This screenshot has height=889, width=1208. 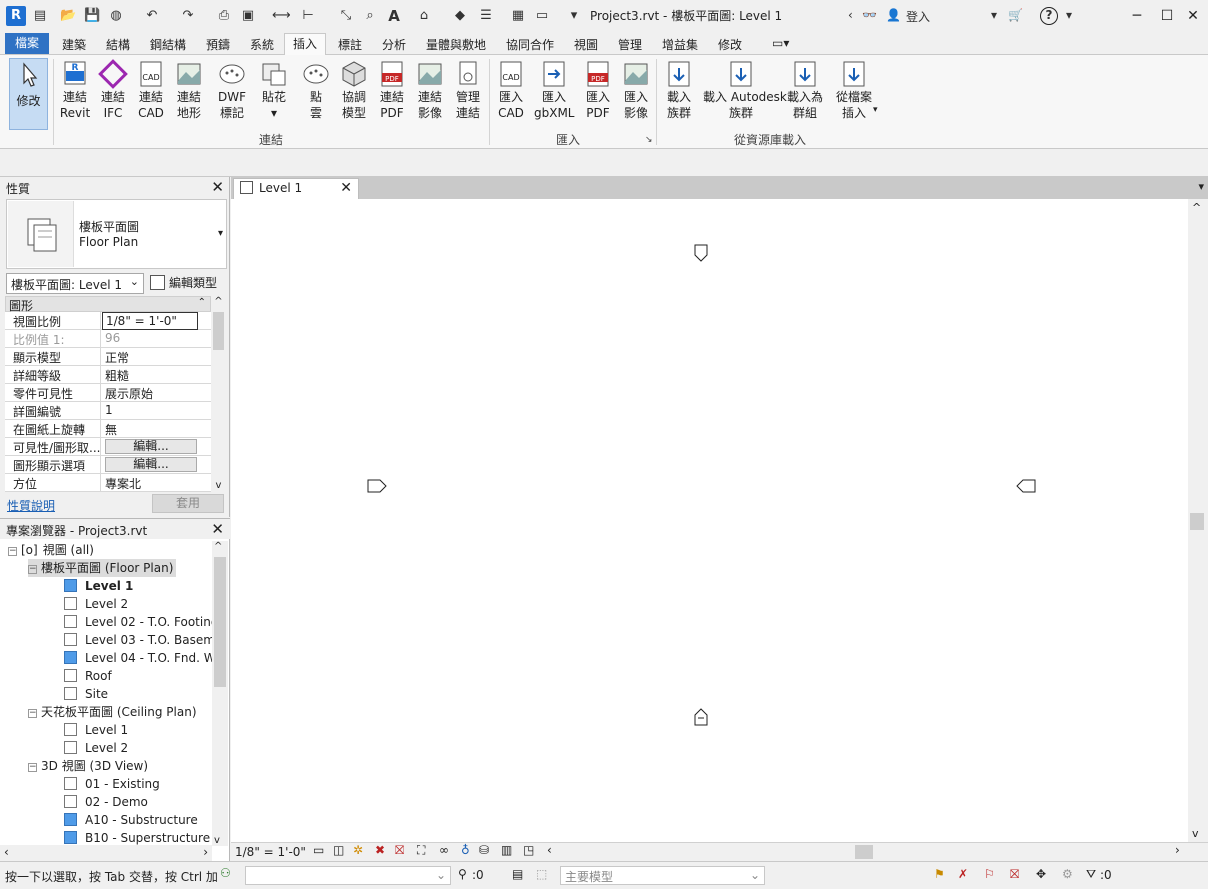 What do you see at coordinates (106, 802) in the screenshot?
I see `browser-view-item: 02 - Demo` at bounding box center [106, 802].